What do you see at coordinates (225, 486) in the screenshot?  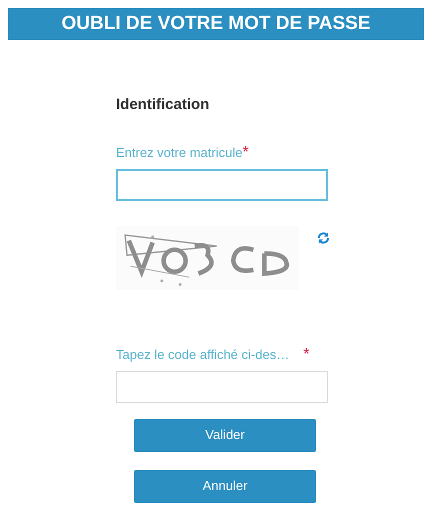 I see `cancel-button: Annuler` at bounding box center [225, 486].